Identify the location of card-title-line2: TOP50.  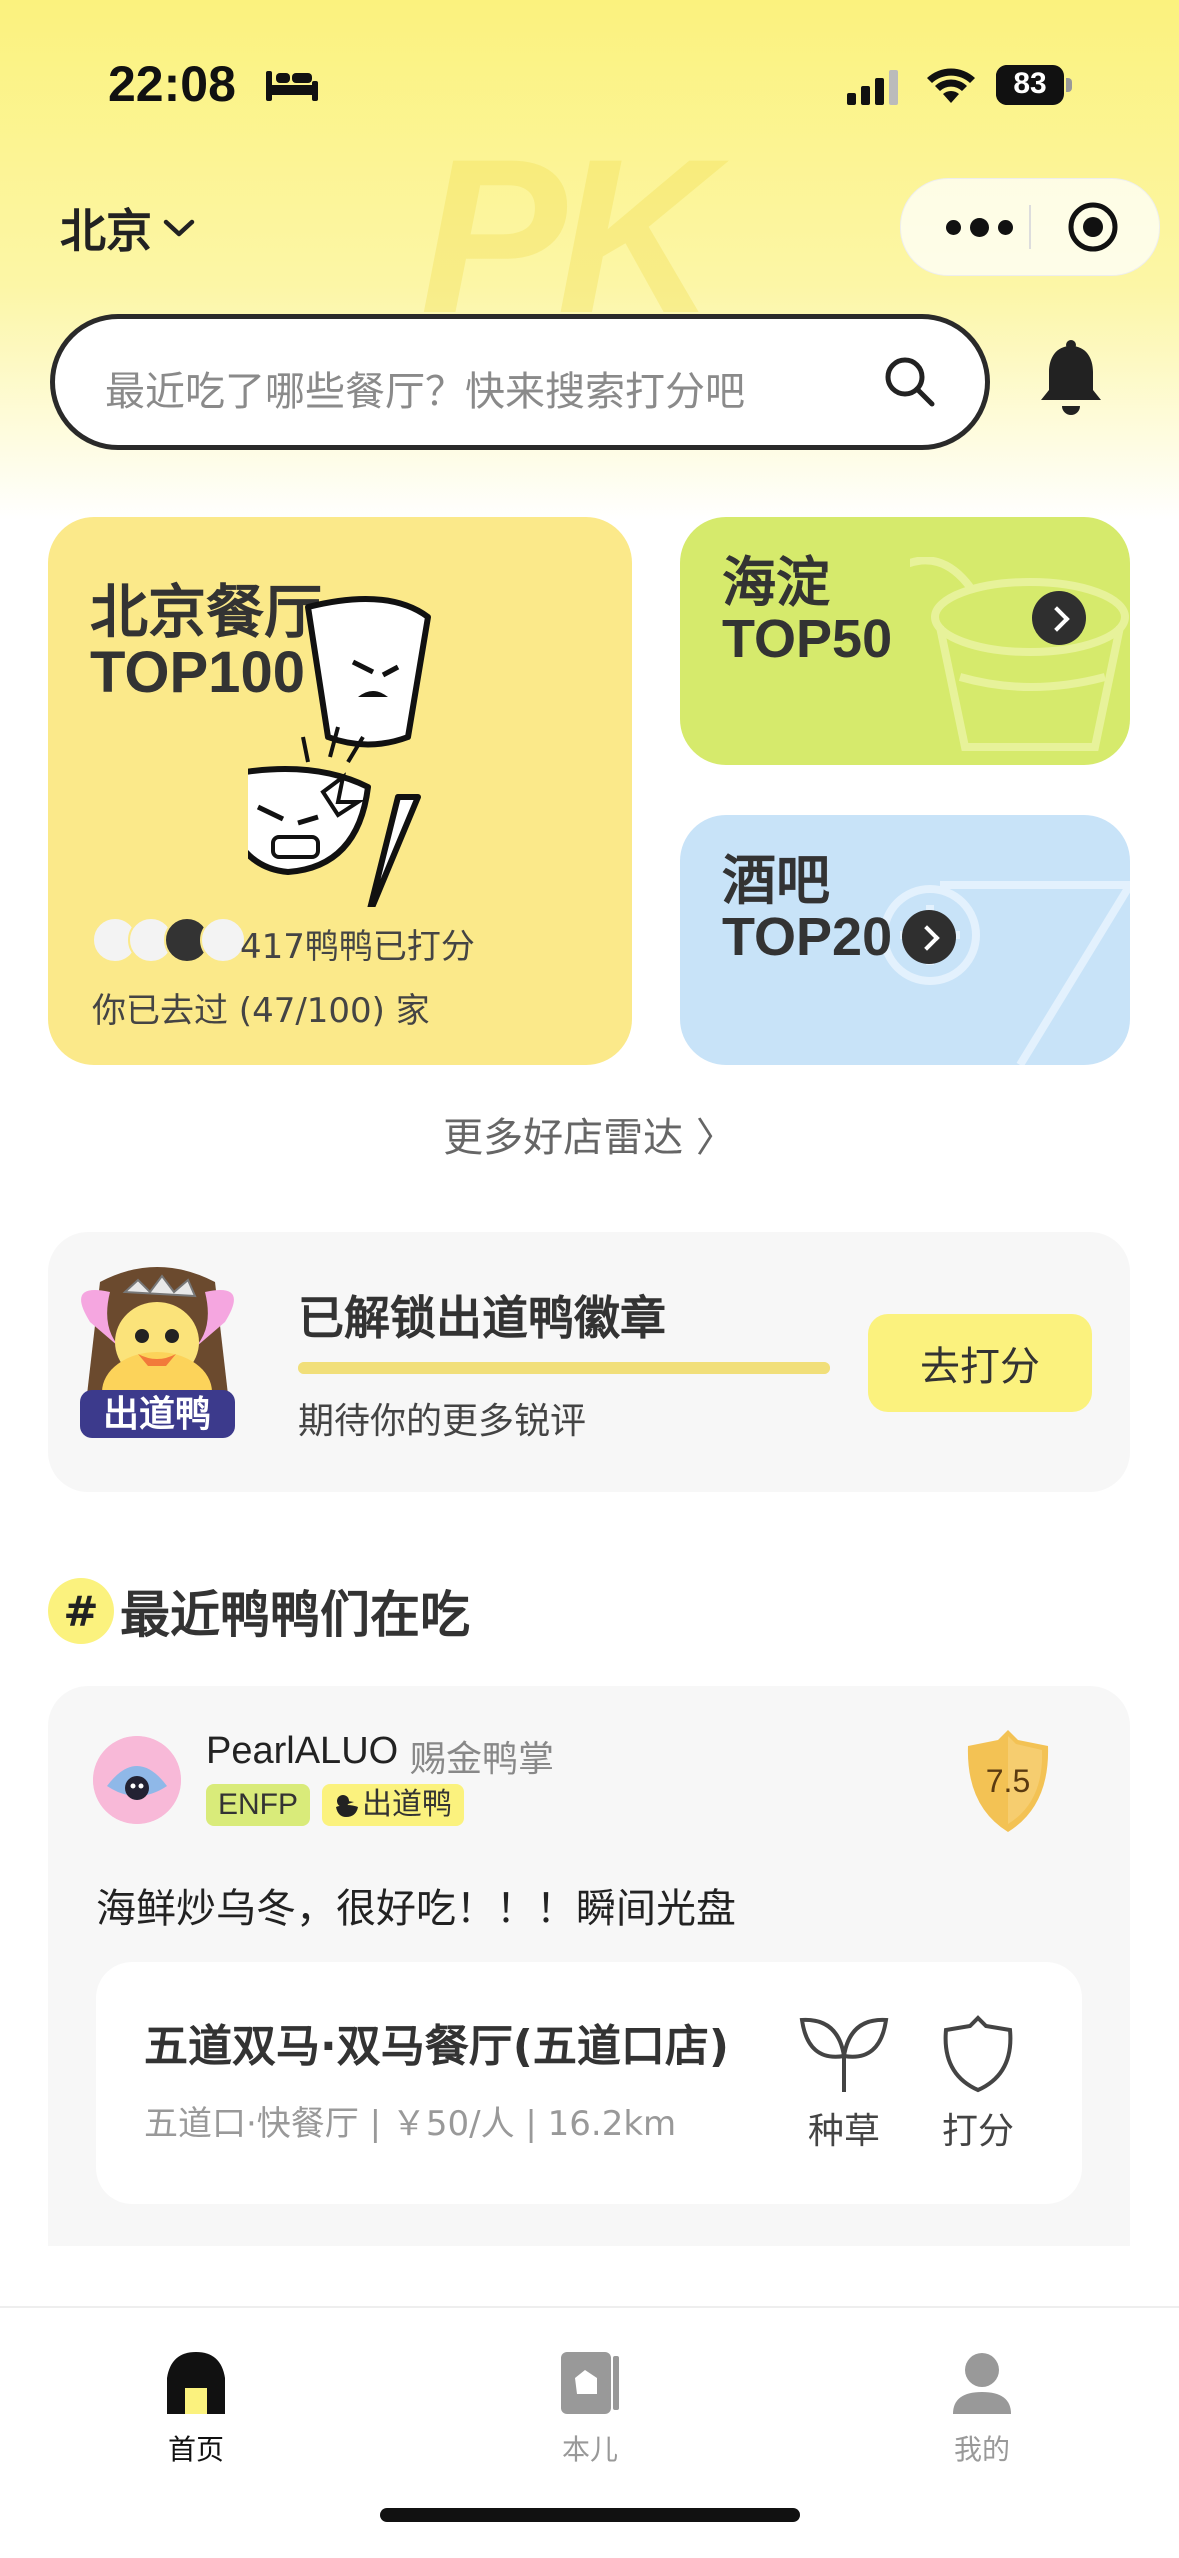
(807, 639).